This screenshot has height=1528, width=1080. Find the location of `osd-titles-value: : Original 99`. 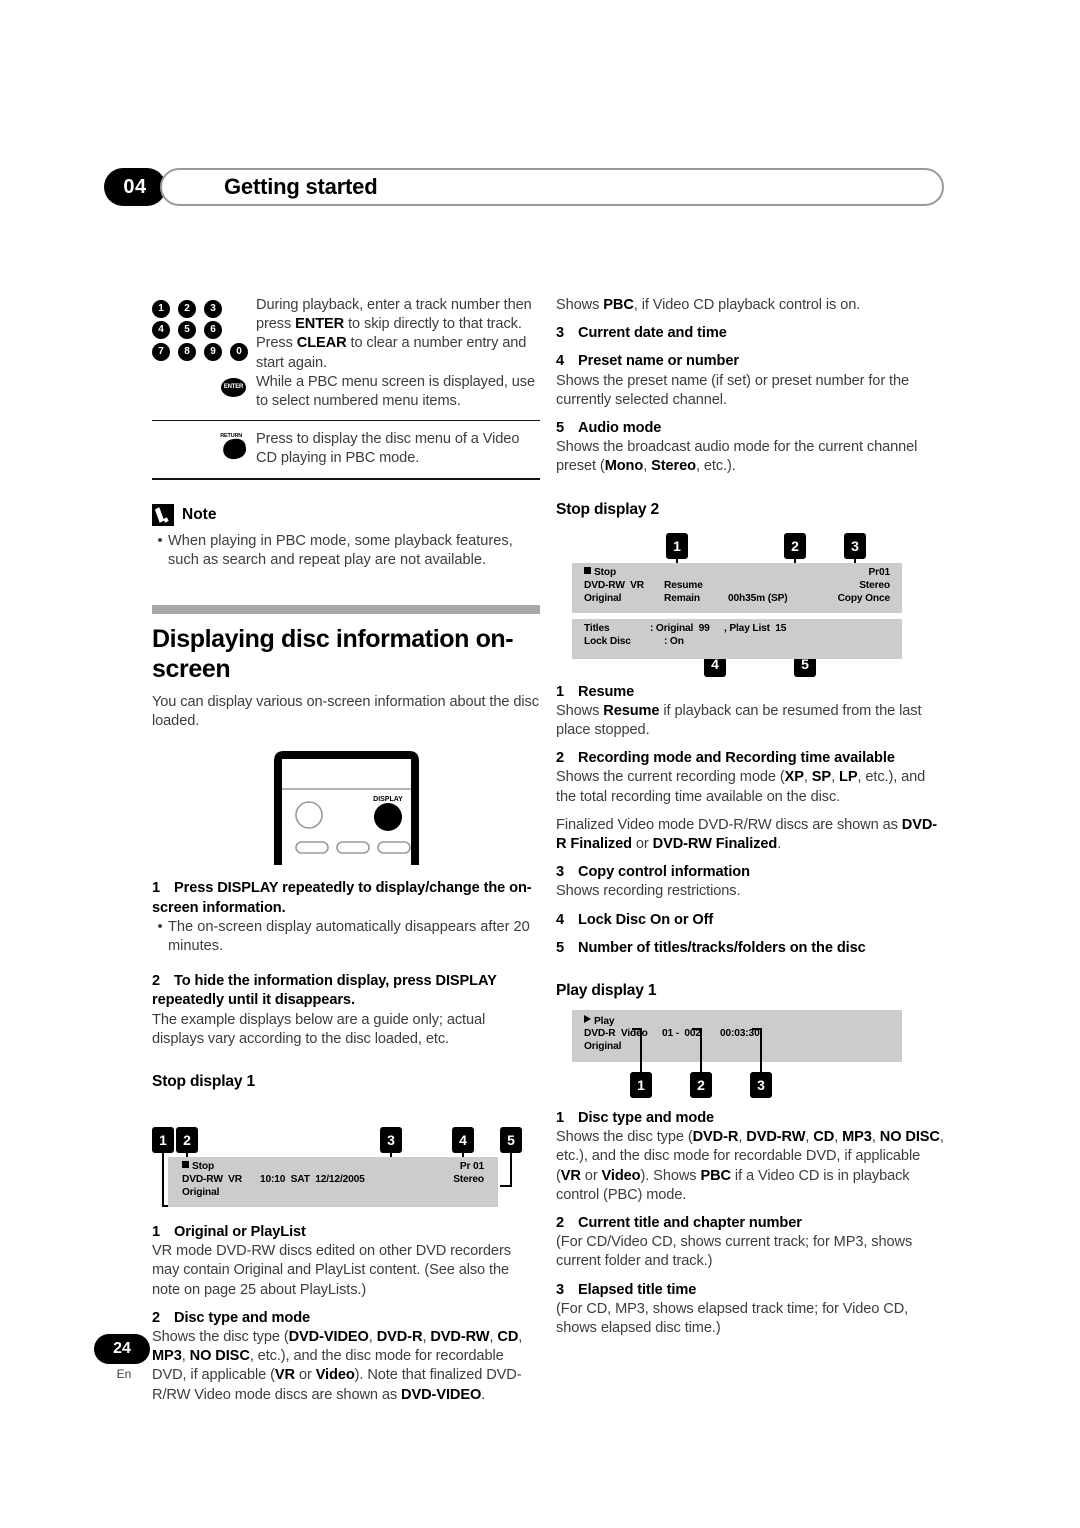

osd-titles-value: : Original 99 is located at coordinates (680, 628).